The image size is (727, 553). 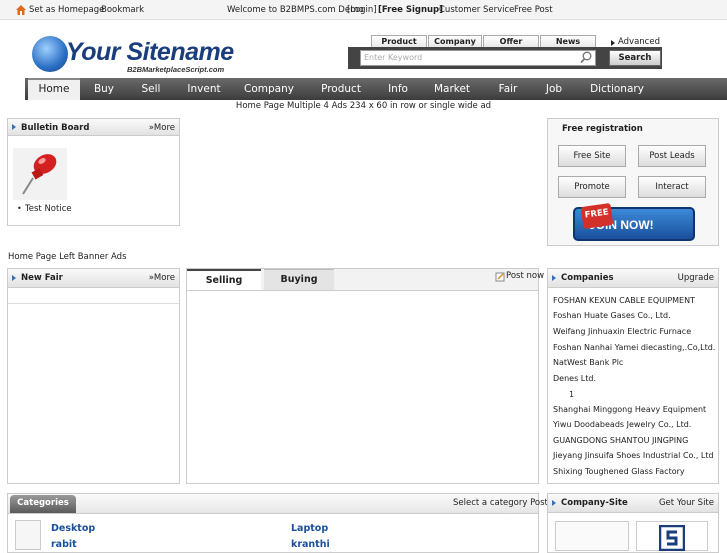 I want to click on interact-button: Interact, so click(x=672, y=187).